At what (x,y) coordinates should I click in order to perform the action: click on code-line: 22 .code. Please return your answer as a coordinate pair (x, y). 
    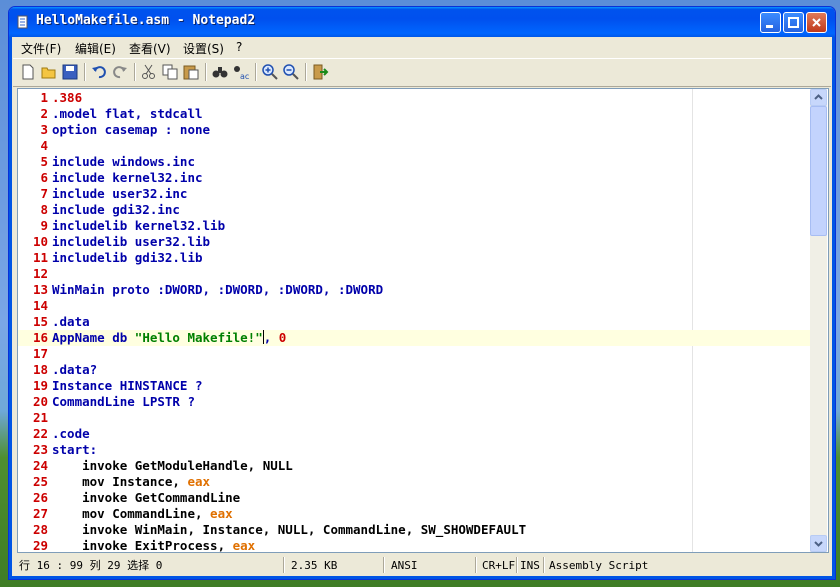
    Looking at the image, I should click on (414, 434).